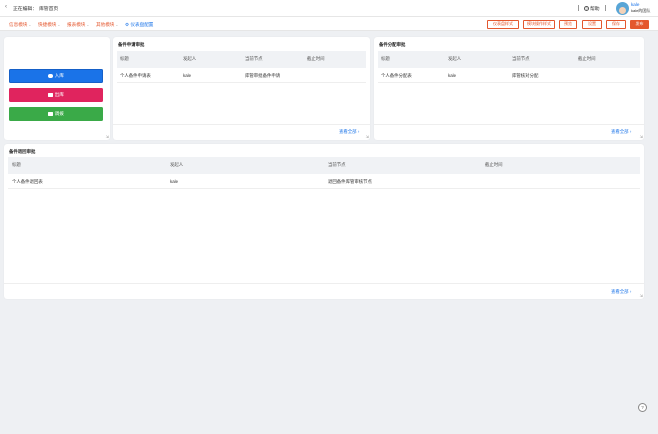 The height and width of the screenshot is (434, 658). Describe the element at coordinates (639, 24) in the screenshot. I see `publish-button: 发布` at that location.